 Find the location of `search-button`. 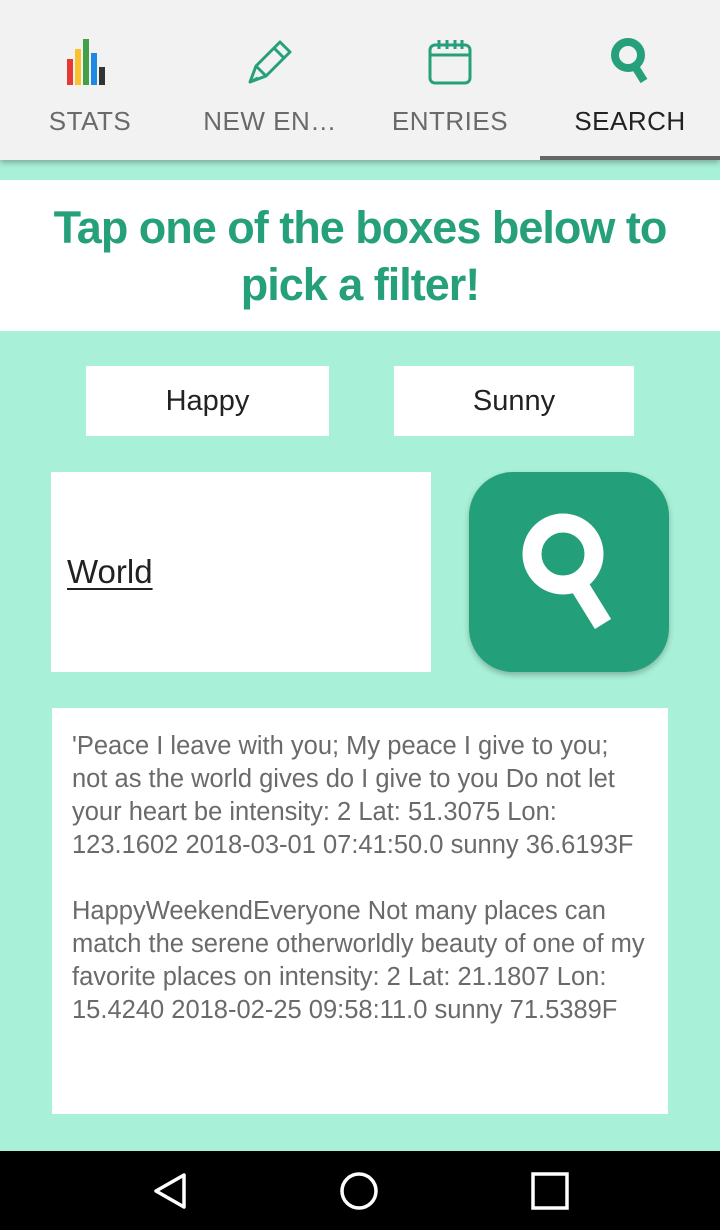

search-button is located at coordinates (569, 572).